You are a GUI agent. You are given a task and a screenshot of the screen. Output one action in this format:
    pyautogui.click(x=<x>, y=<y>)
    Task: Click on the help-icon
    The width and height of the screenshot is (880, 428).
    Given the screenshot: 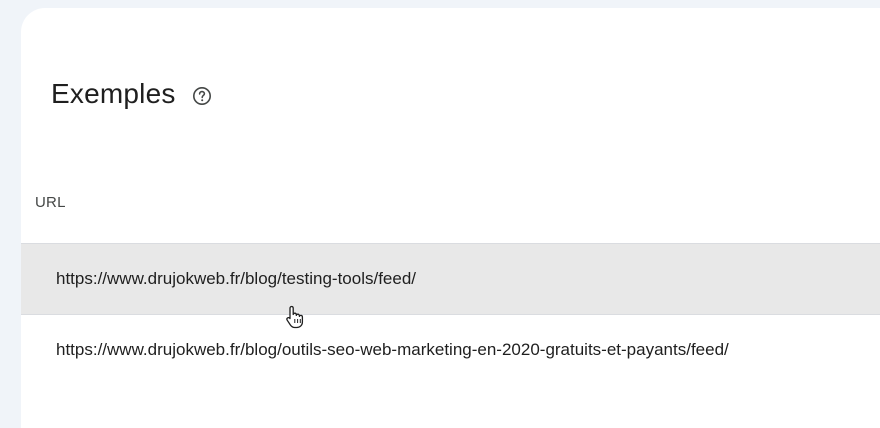 What is the action you would take?
    pyautogui.click(x=202, y=96)
    